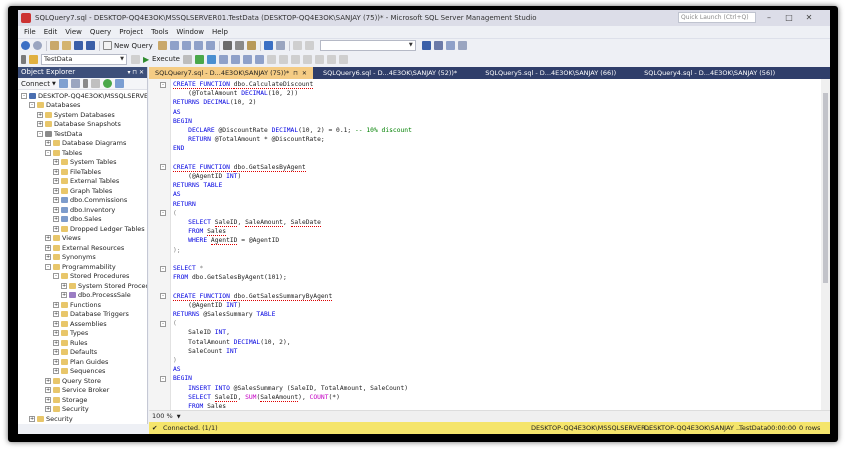 This screenshot has width=850, height=452. What do you see at coordinates (99, 229) in the screenshot?
I see `tree-node: + Dropped Ledger Tables` at bounding box center [99, 229].